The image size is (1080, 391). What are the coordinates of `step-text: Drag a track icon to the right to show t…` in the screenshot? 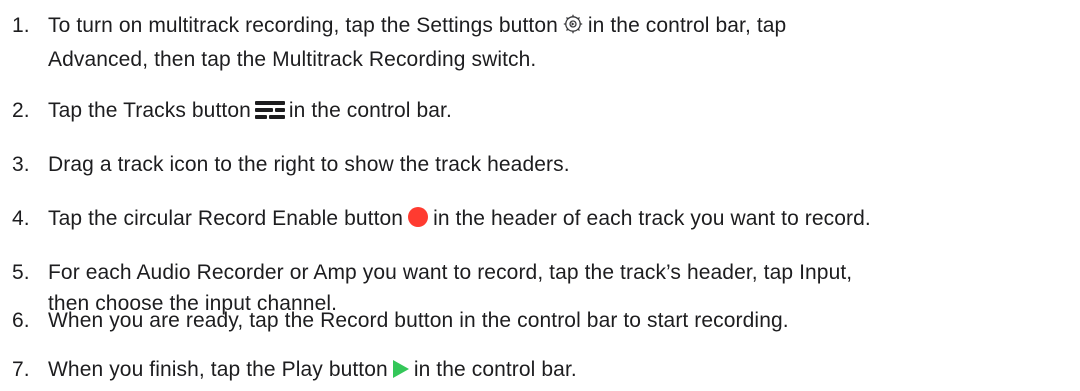 It's located at (309, 164).